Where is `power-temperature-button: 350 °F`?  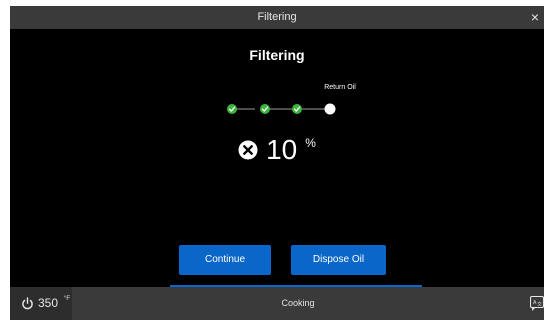
power-temperature-button: 350 °F is located at coordinates (41, 303).